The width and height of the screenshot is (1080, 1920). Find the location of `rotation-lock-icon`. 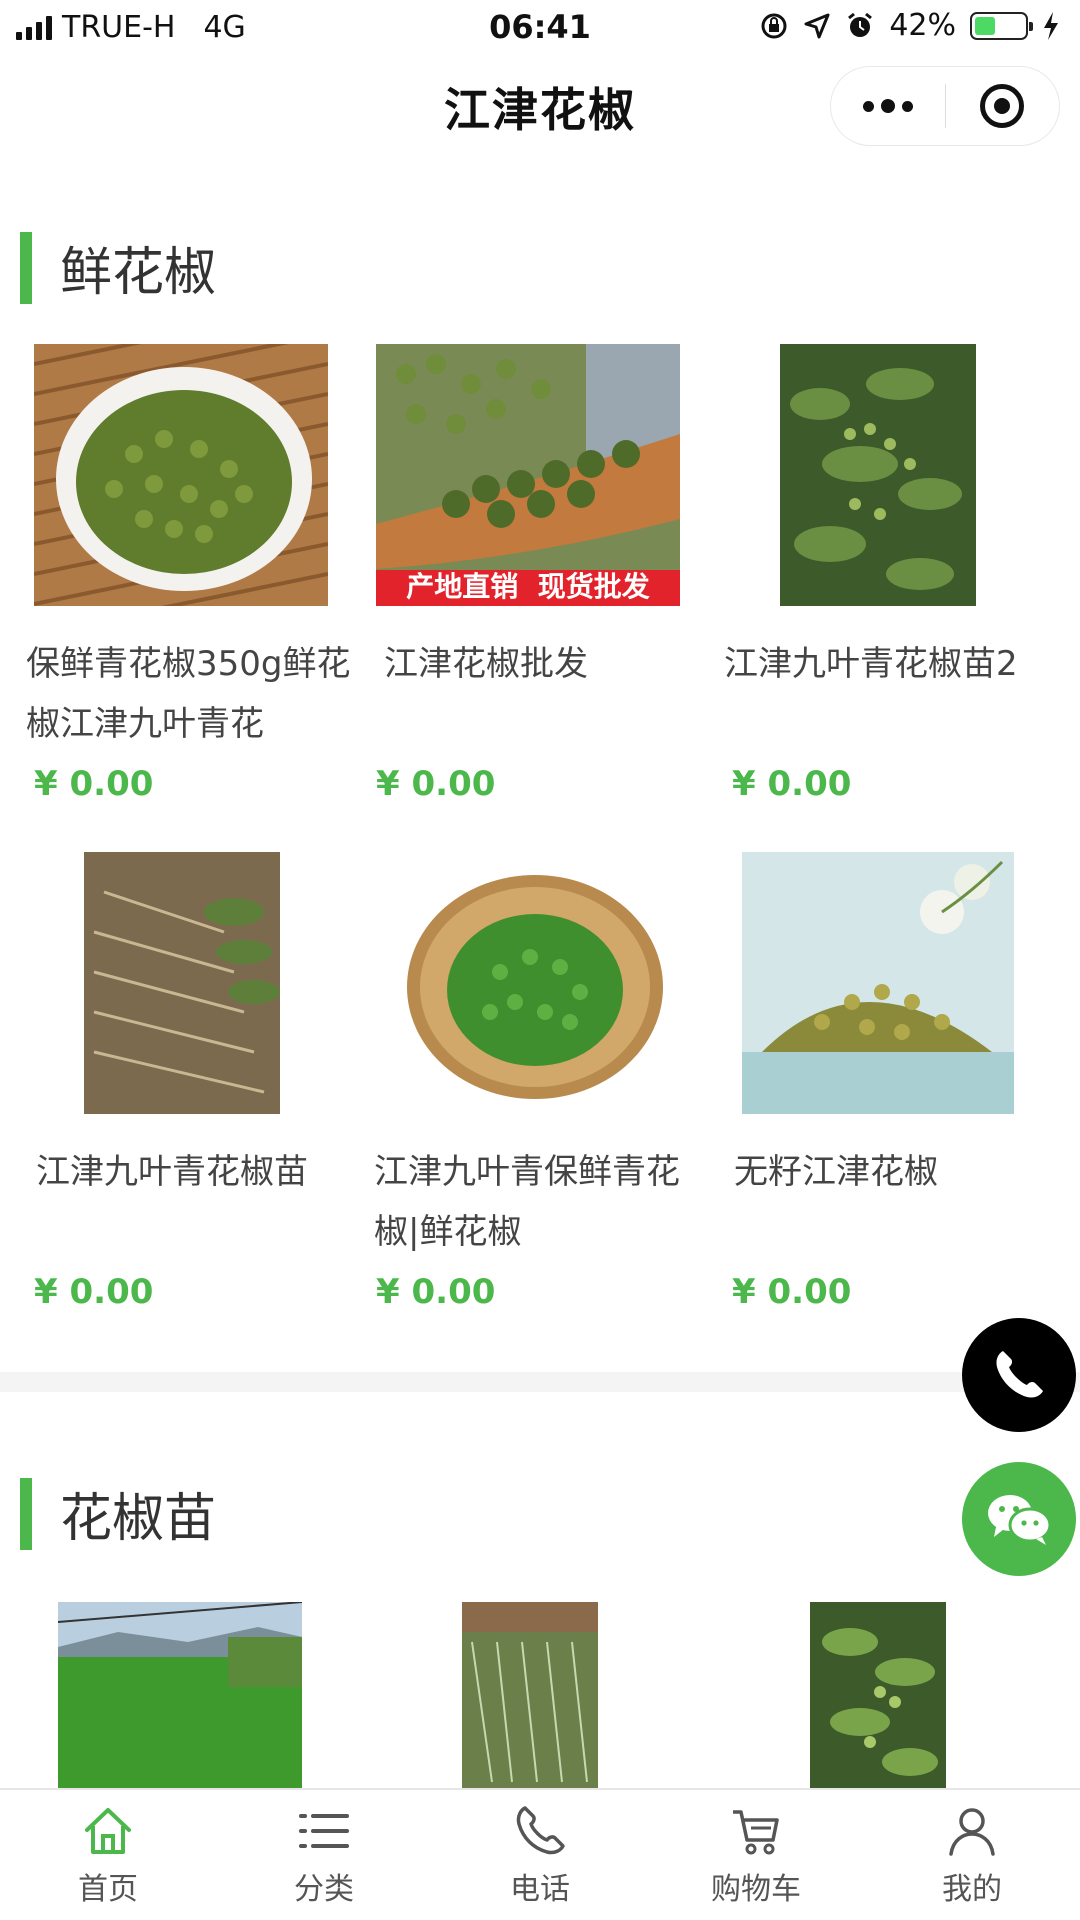

rotation-lock-icon is located at coordinates (774, 25).